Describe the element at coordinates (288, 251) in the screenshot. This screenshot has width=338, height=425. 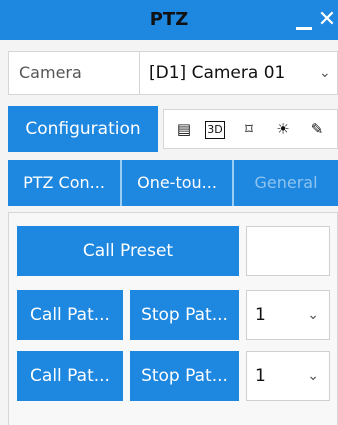
I see `preset-number-input` at that location.